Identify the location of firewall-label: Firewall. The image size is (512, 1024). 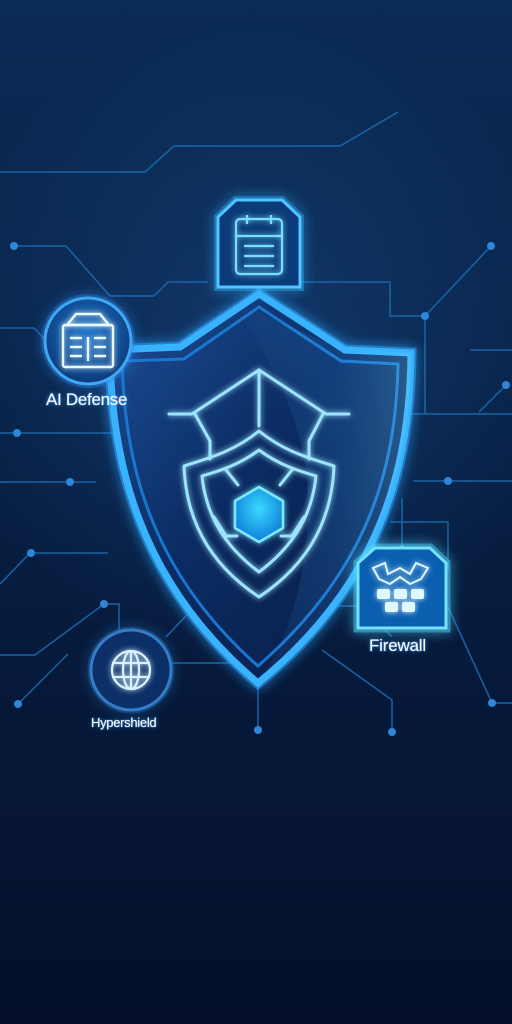
(397, 645).